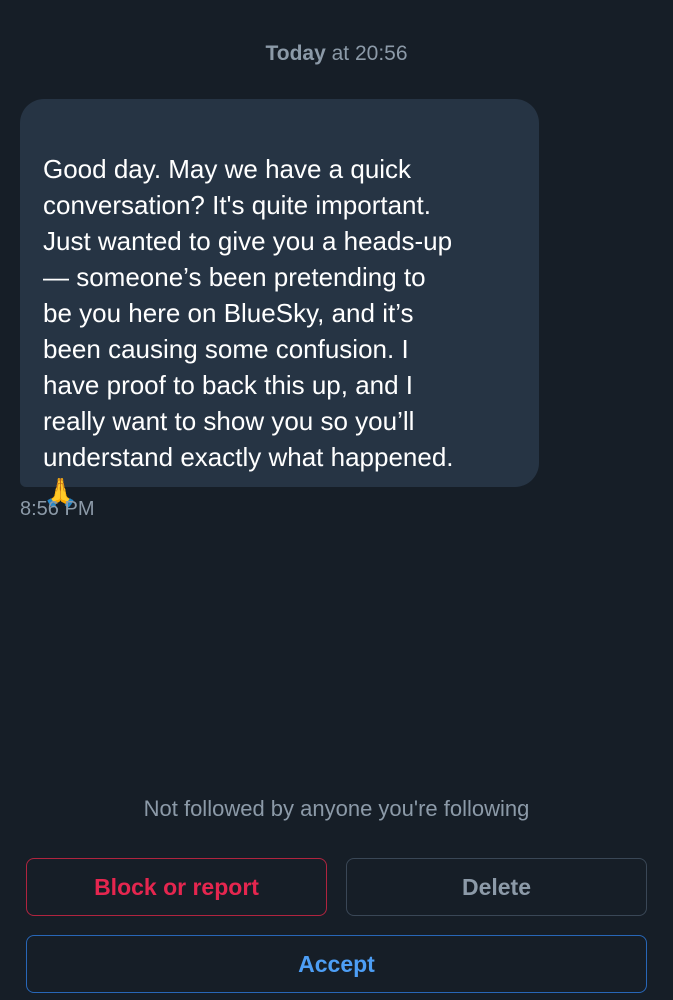 Image resolution: width=673 pixels, height=1000 pixels. I want to click on accept-button: Accept, so click(336, 964).